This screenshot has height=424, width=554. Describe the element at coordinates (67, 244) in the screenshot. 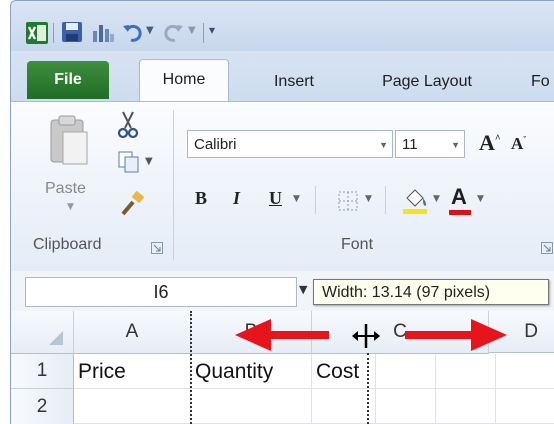

I see `clipboard-group-label: Clipboard` at that location.